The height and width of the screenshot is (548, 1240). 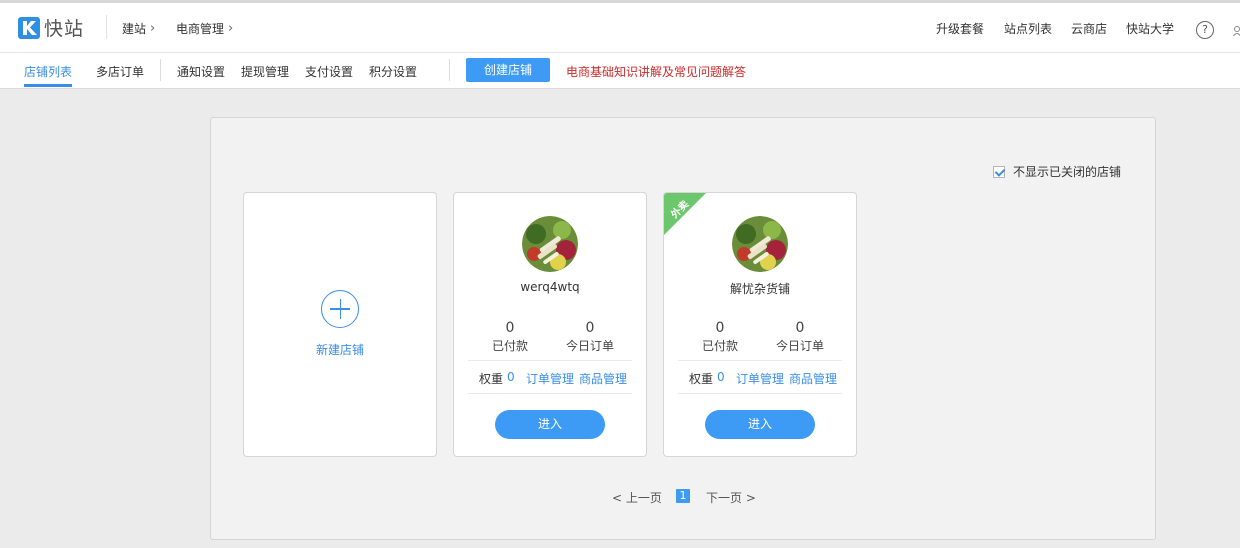 I want to click on help-icon: ?, so click(x=1205, y=30).